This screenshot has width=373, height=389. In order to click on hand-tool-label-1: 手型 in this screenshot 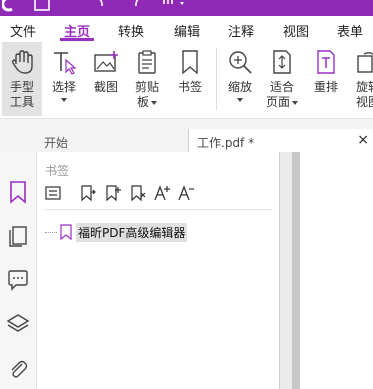, I will do `click(21, 87)`.